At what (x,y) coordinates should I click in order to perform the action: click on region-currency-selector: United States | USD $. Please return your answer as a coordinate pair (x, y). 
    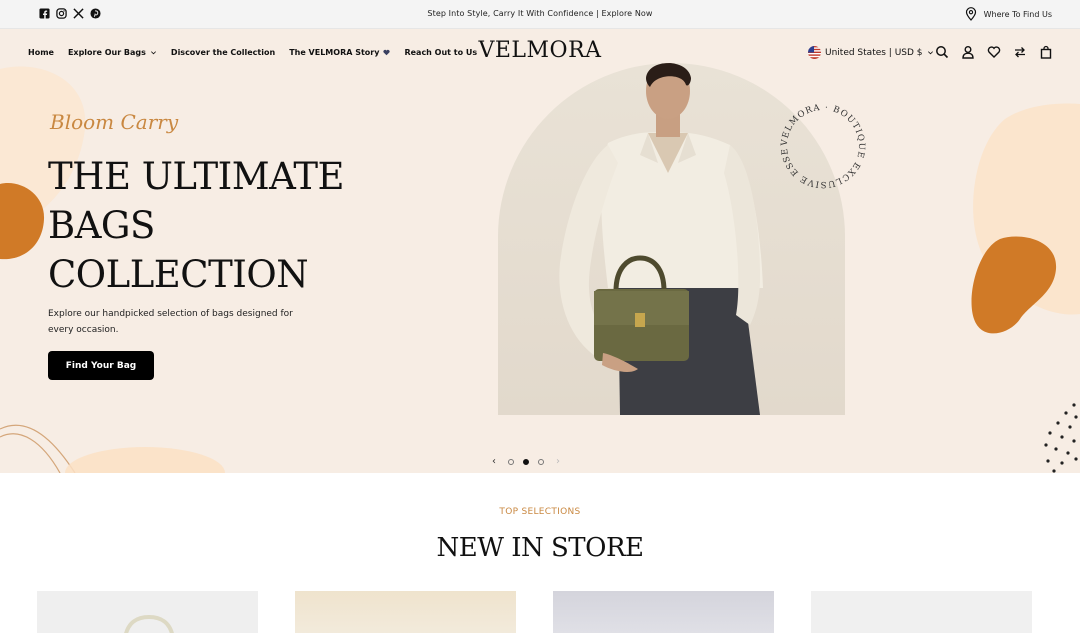
    Looking at the image, I should click on (871, 52).